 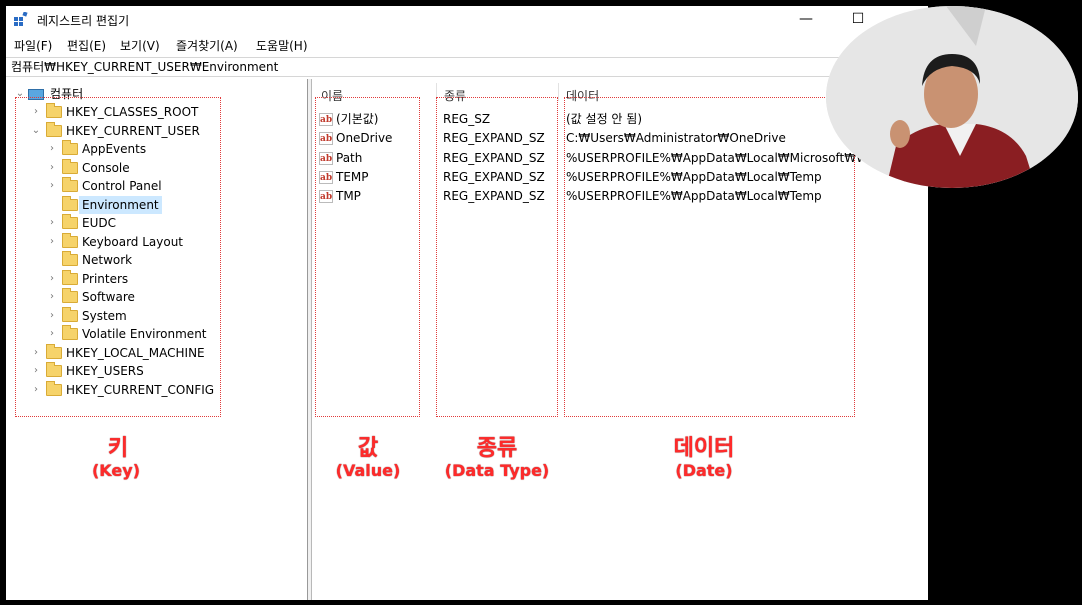 What do you see at coordinates (310, 339) in the screenshot?
I see `pane-splitter` at bounding box center [310, 339].